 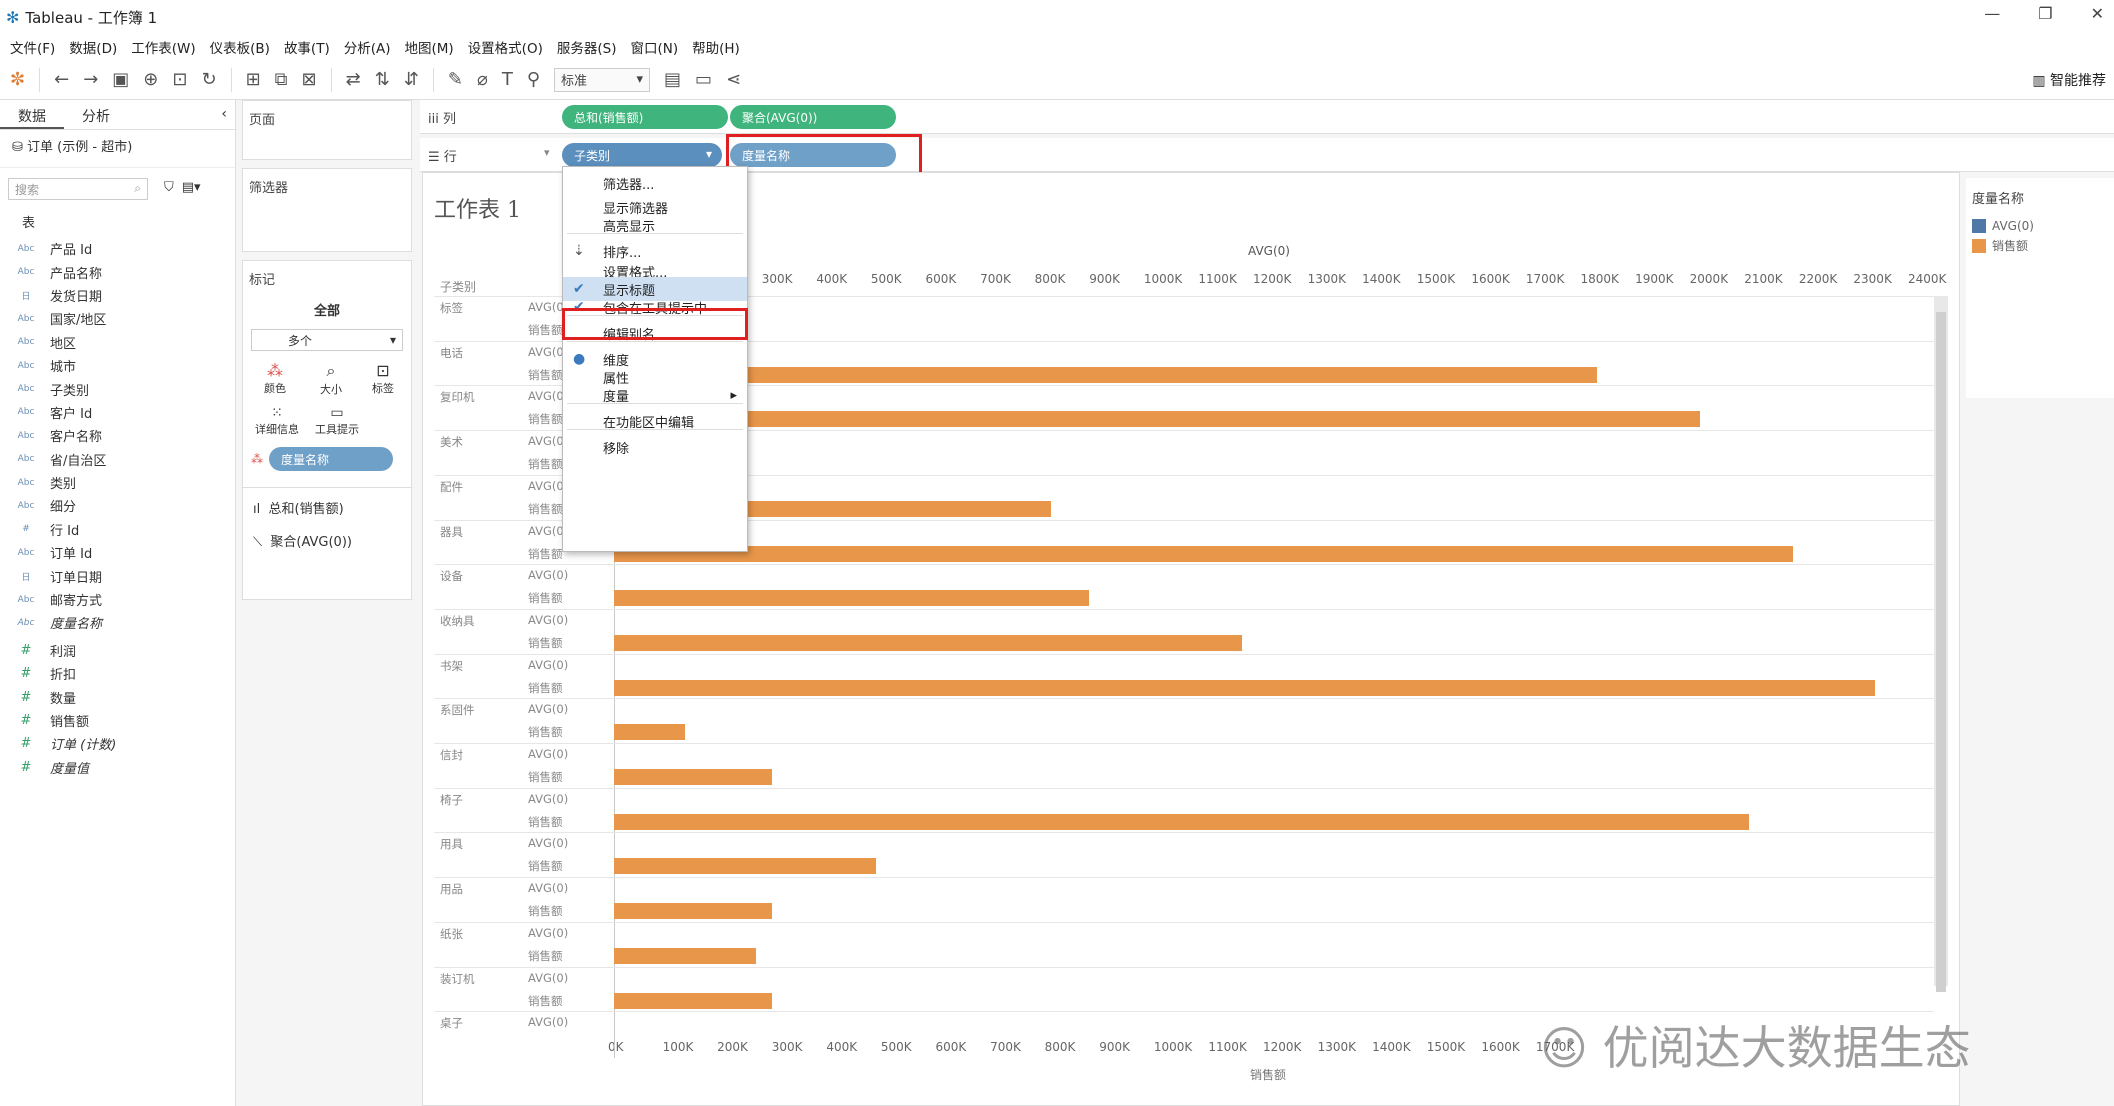 What do you see at coordinates (121, 248) in the screenshot?
I see `dimension-field: Abc 产品 Id` at bounding box center [121, 248].